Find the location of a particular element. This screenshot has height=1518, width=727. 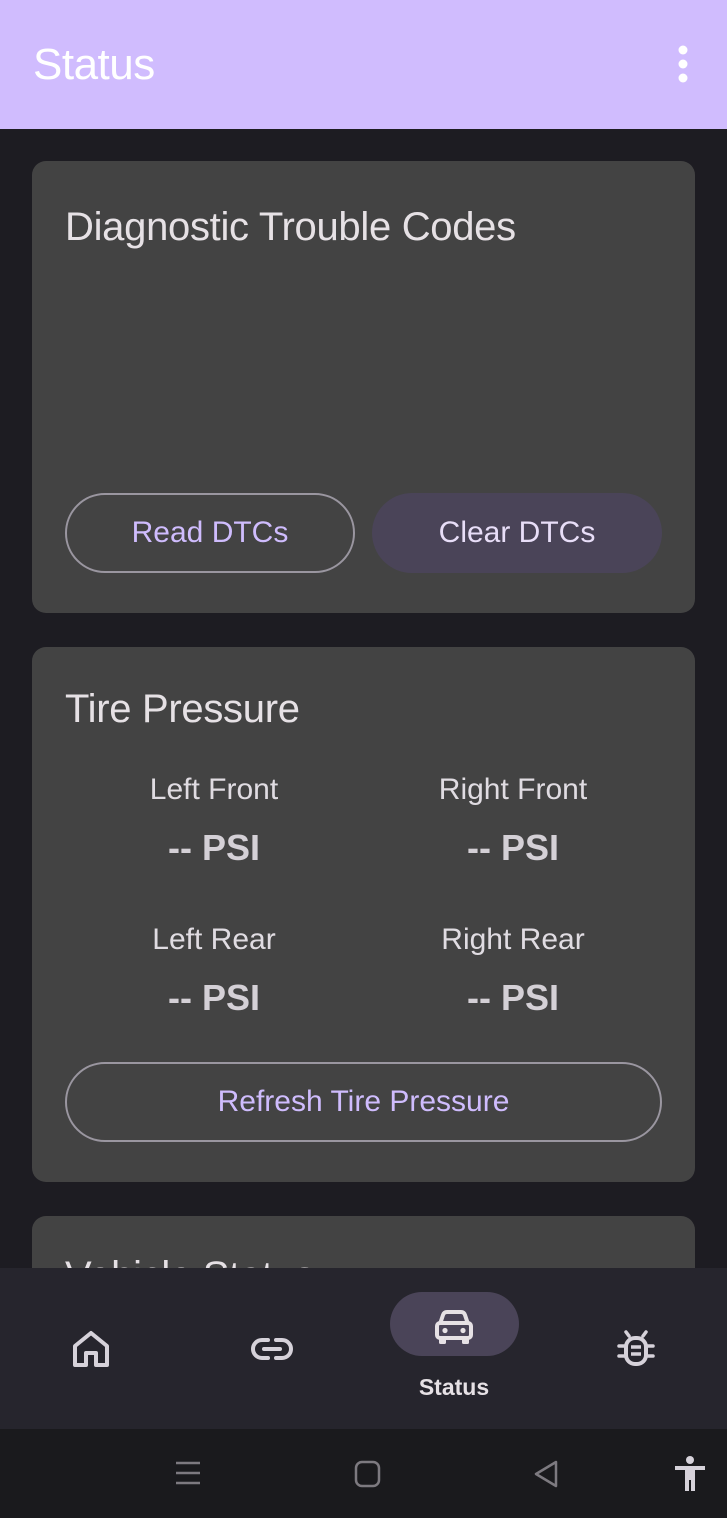

tire-right-front-value: -- PSI is located at coordinates (512, 847).